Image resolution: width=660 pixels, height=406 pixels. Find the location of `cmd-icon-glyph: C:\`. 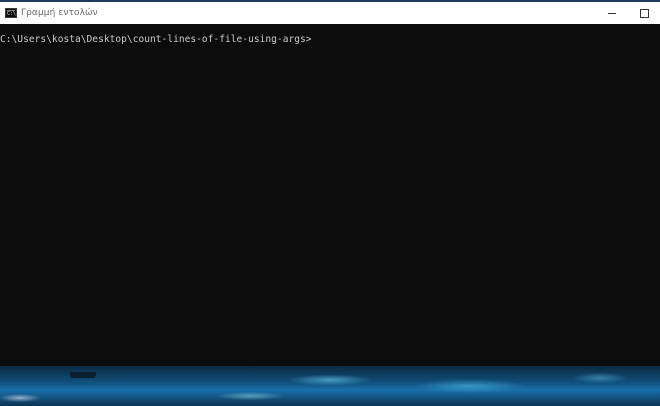

cmd-icon-glyph: C:\ is located at coordinates (12, 14).